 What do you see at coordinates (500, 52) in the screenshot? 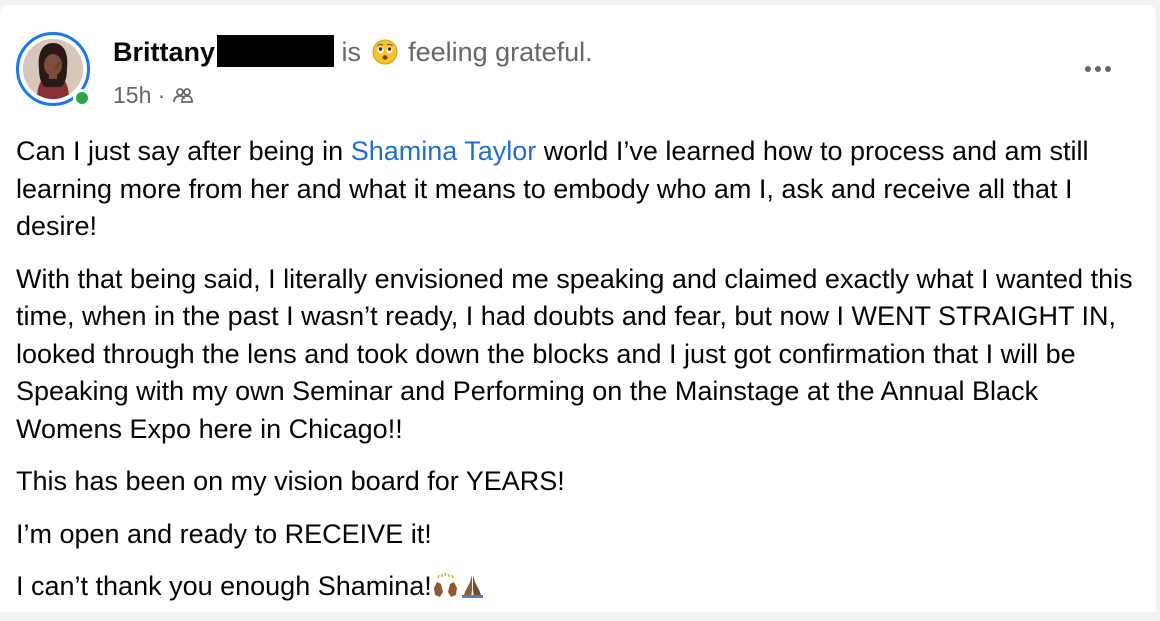
I see `feeling-text: feeling grateful.` at bounding box center [500, 52].